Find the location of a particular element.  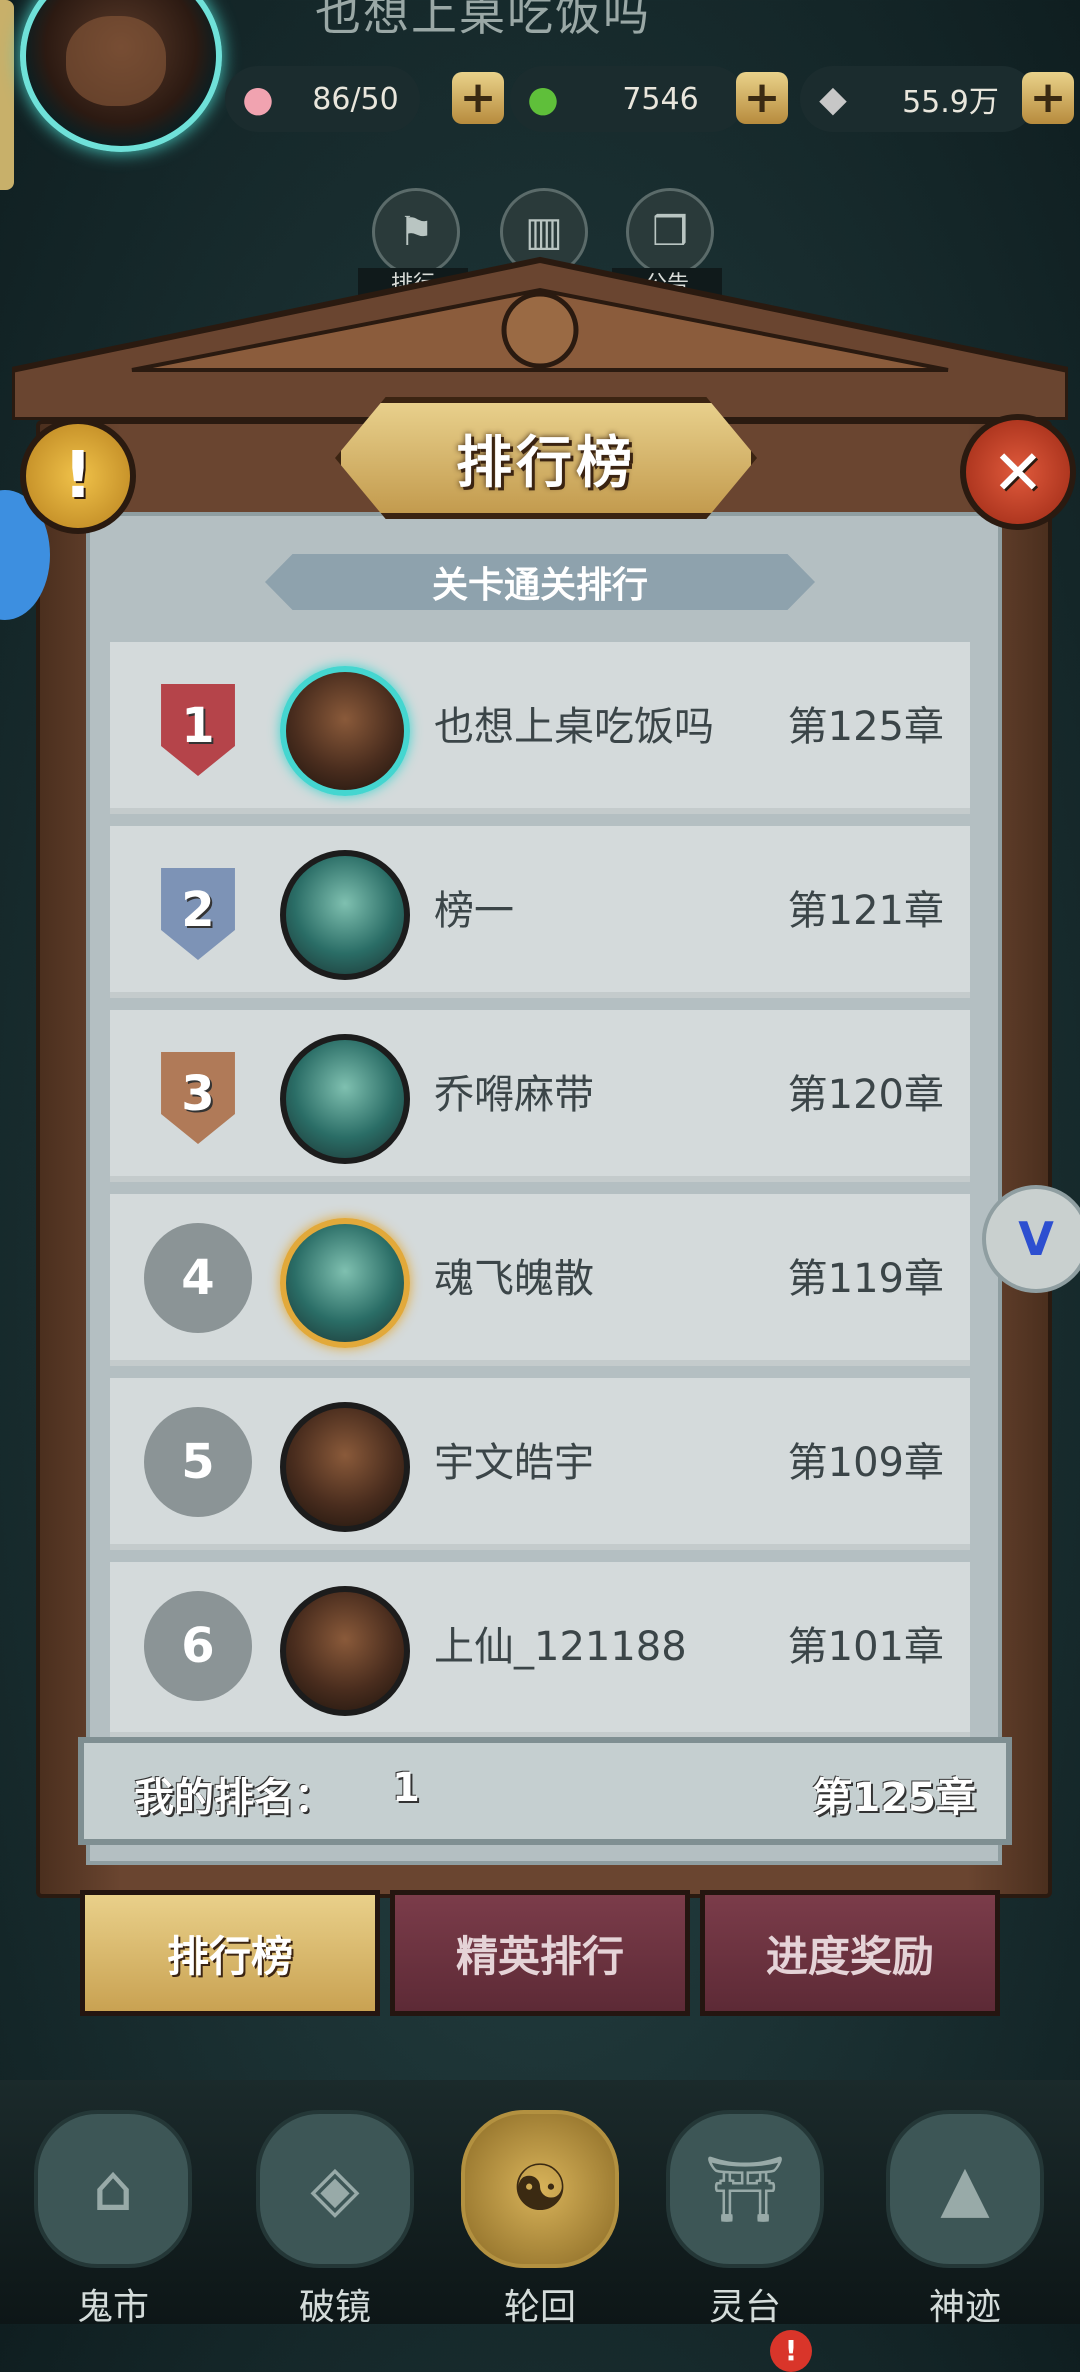

player-name: 乔嘚麻带 is located at coordinates (514, 1095).